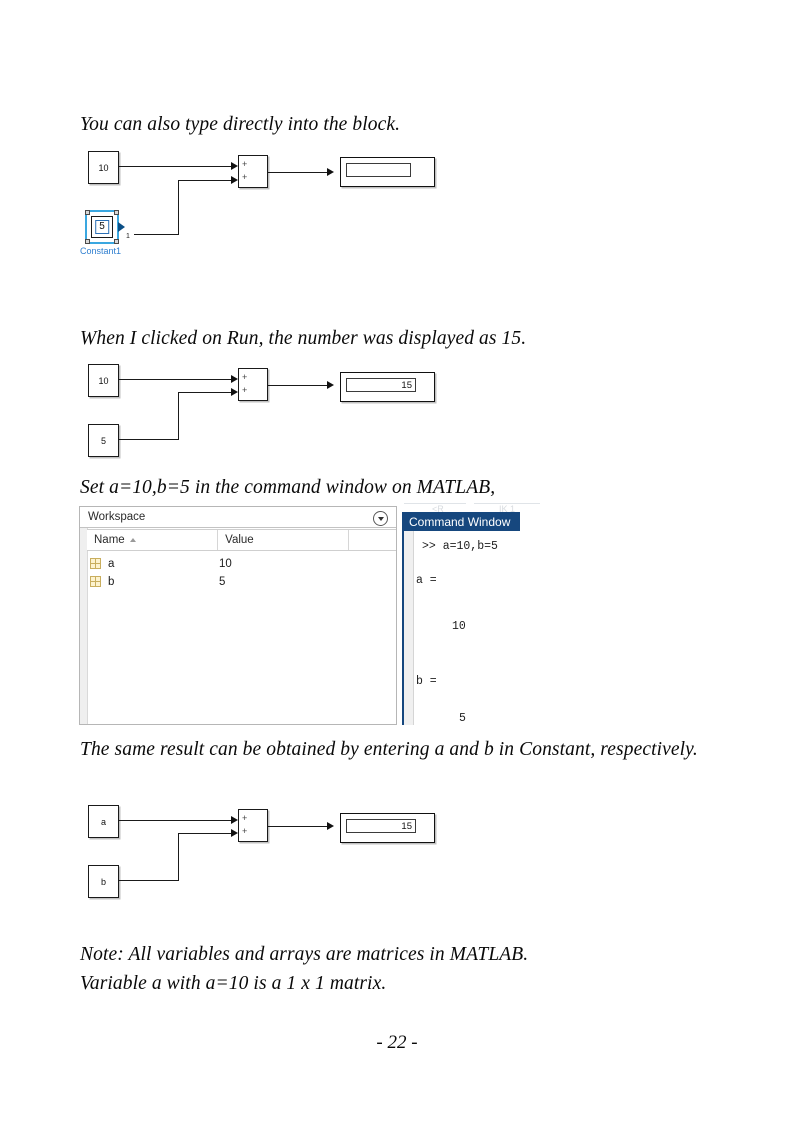 The height and width of the screenshot is (1123, 794). I want to click on sum-plus-sign-bottom: +, so click(245, 831).